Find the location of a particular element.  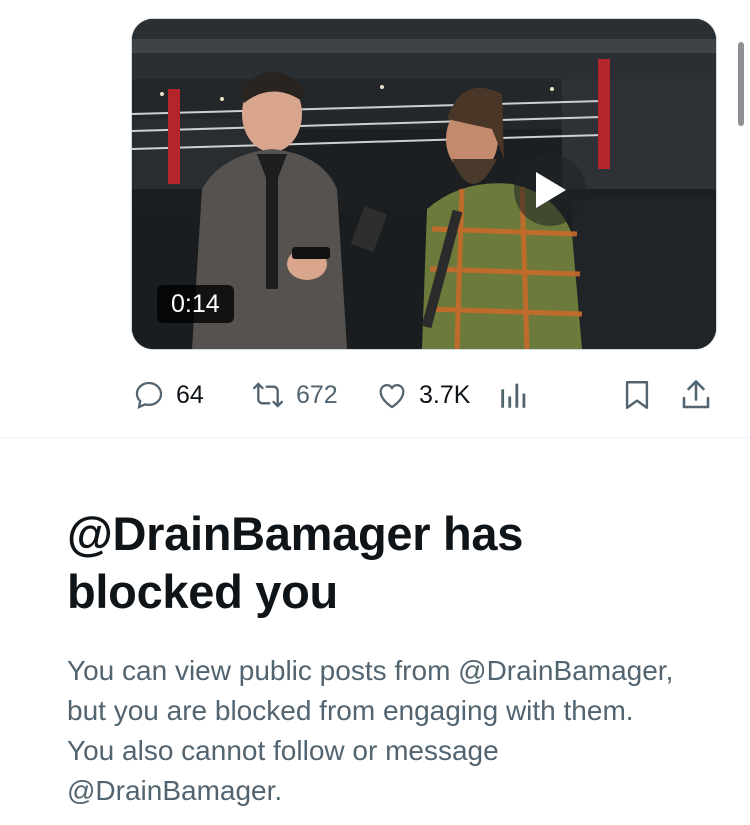

scrollbar is located at coordinates (741, 84).